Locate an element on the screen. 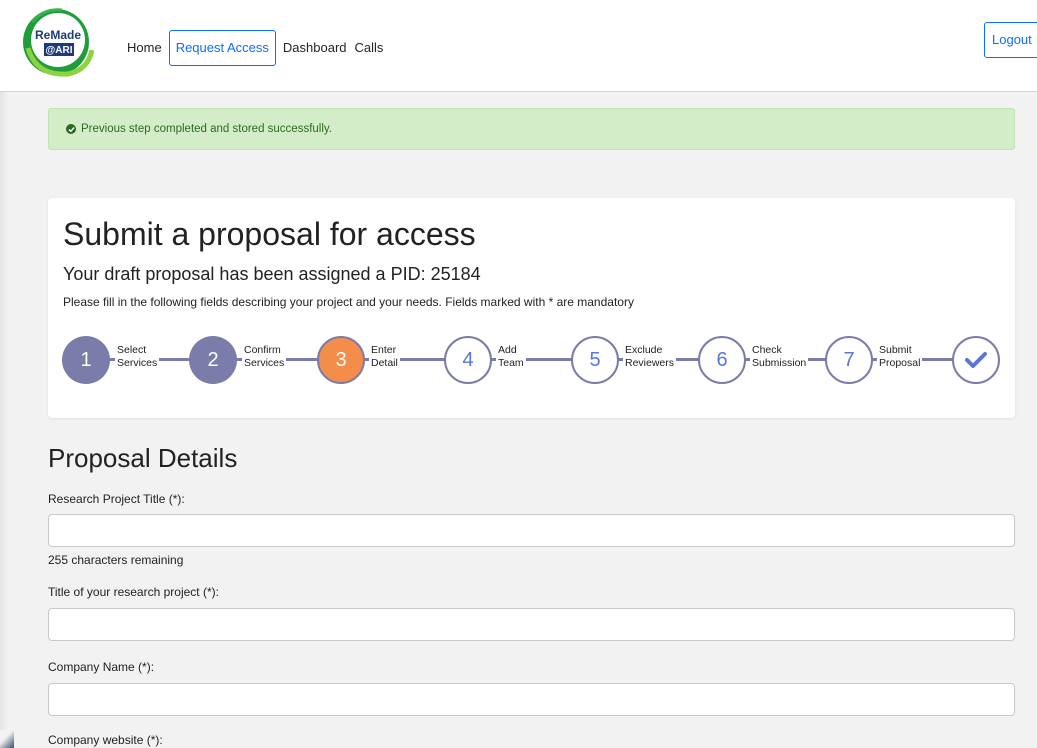  characters-remaining-text: 255 characters remaining is located at coordinates (116, 560).